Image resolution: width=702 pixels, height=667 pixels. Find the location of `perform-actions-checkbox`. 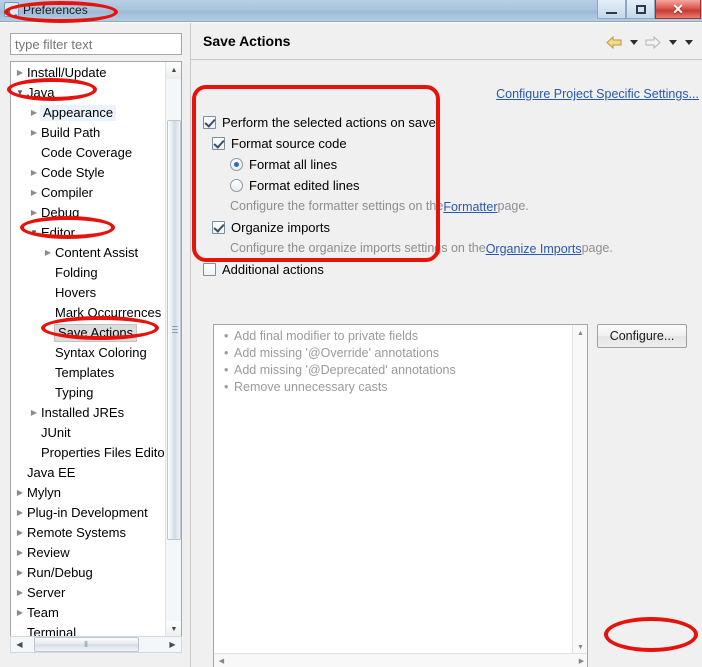

perform-actions-checkbox is located at coordinates (209, 122).